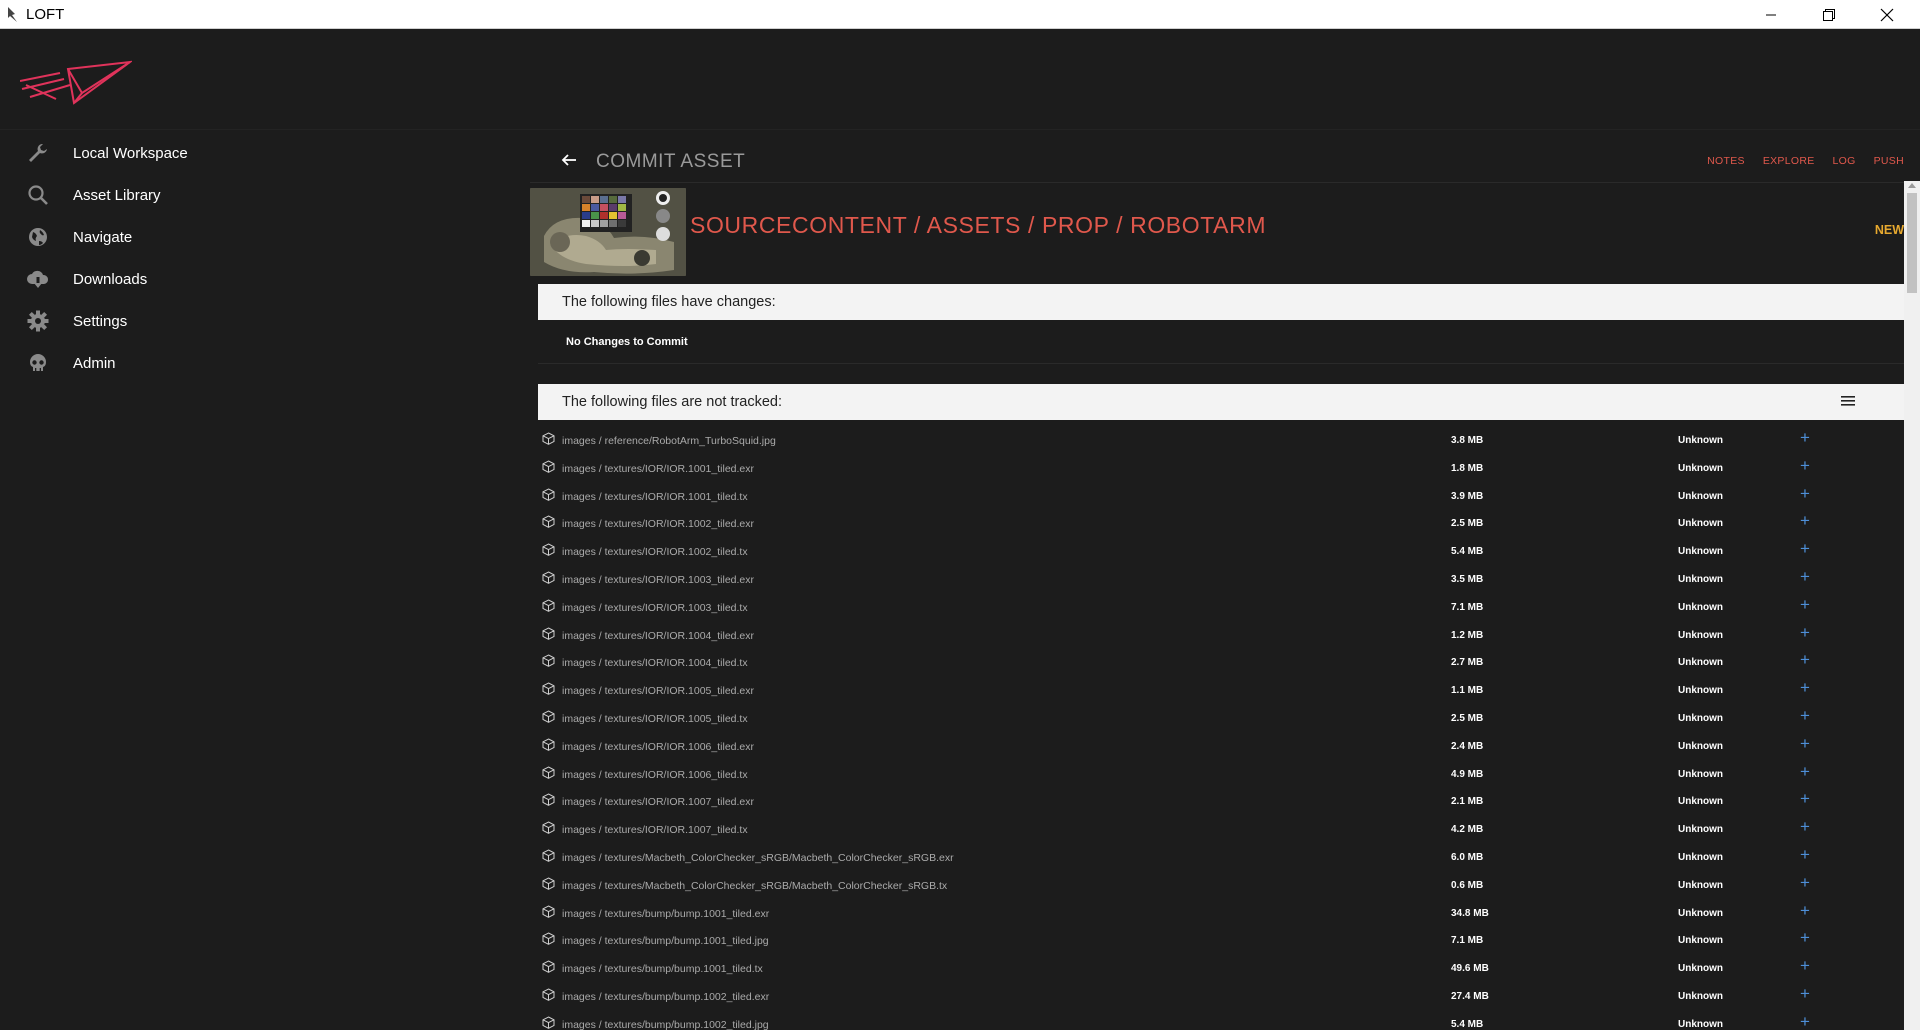 The height and width of the screenshot is (1030, 1920). Describe the element at coordinates (655, 552) in the screenshot. I see `file-path: images / textures/IOR/IOR.1002_tiled.tx` at that location.